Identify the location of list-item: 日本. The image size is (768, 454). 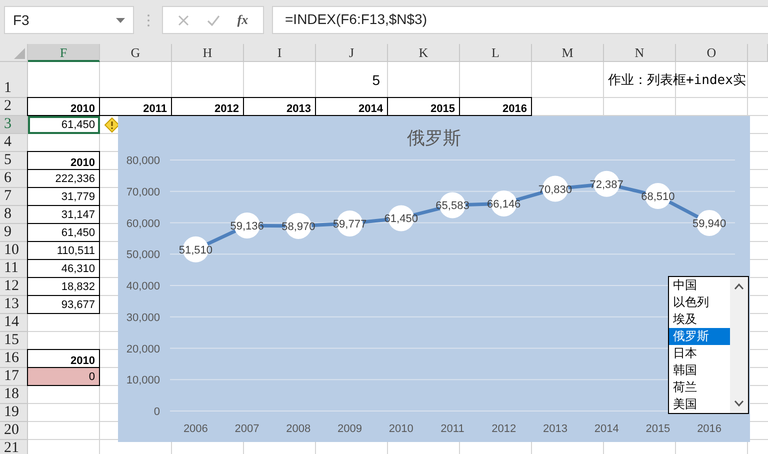
(699, 353).